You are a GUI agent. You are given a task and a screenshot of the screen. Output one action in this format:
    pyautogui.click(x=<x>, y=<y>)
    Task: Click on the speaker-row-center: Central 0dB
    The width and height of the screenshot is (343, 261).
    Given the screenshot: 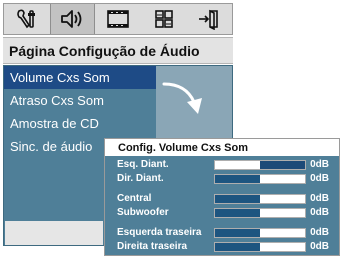 What is the action you would take?
    pyautogui.click(x=222, y=199)
    